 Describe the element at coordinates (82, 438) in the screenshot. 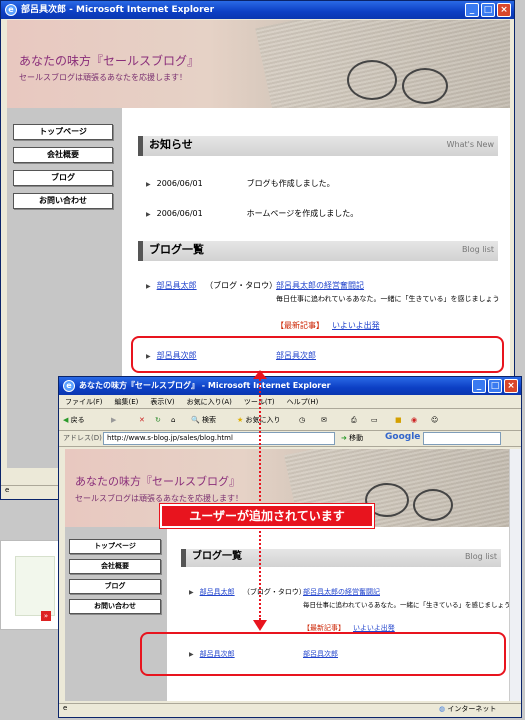

I see `address-label: アドレス(D)` at that location.